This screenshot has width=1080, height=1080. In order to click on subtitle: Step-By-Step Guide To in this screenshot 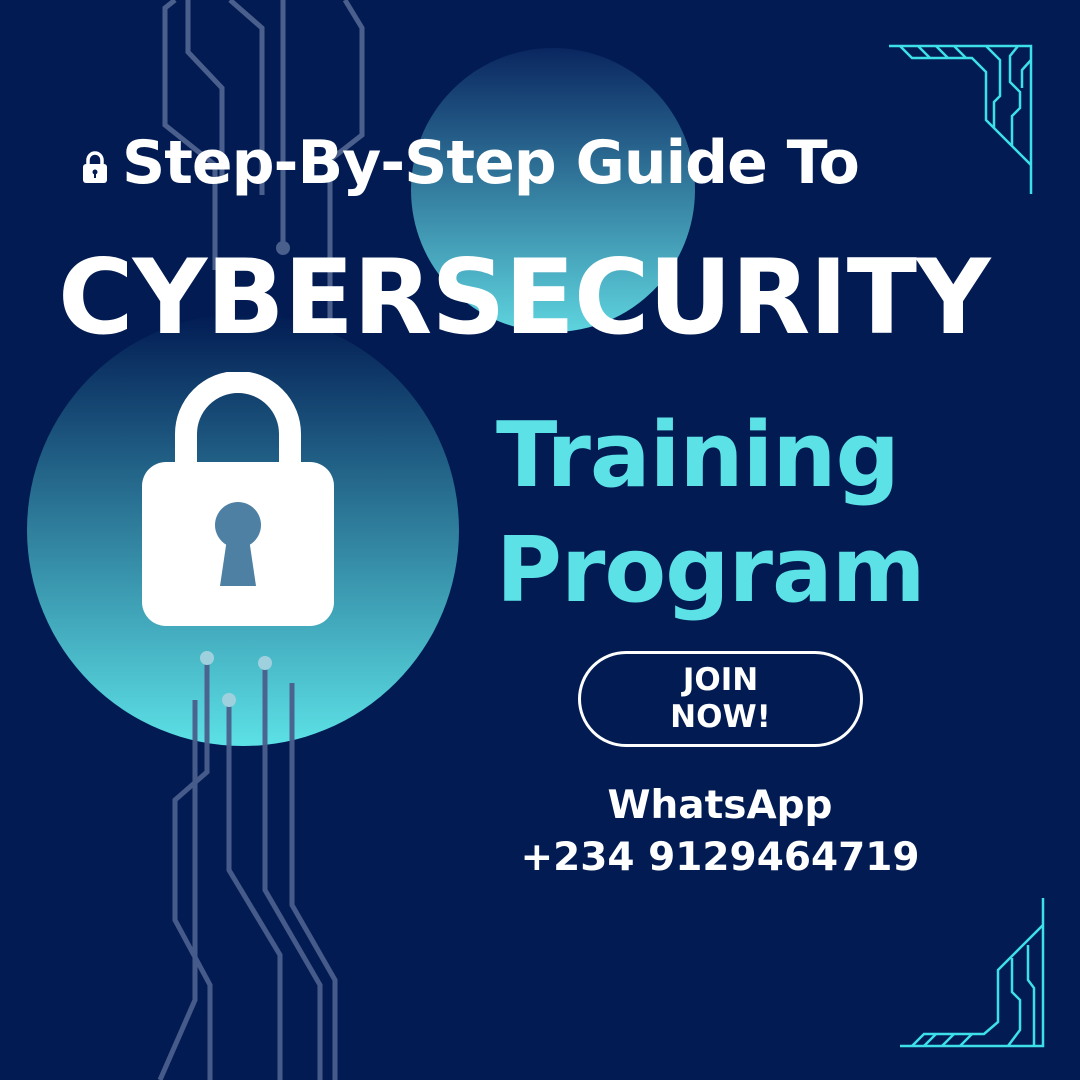, I will do `click(491, 163)`.